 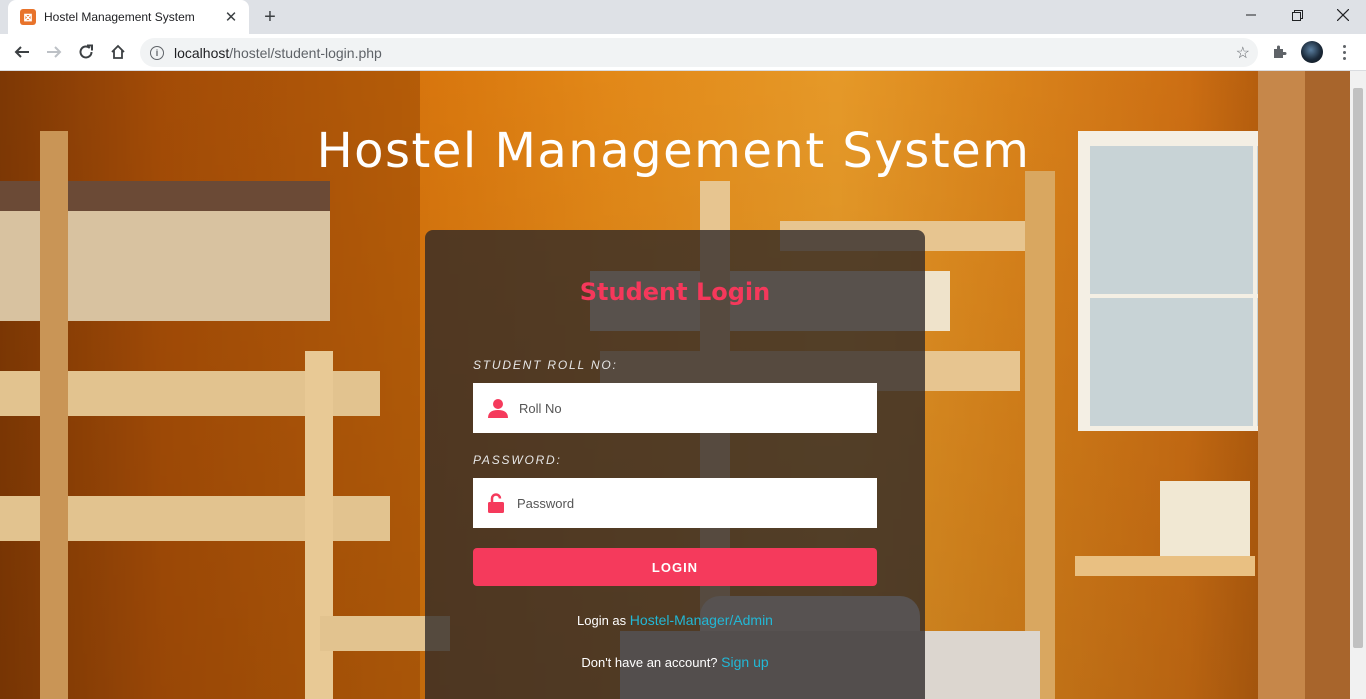 I want to click on restore-icon, so click(x=1297, y=15).